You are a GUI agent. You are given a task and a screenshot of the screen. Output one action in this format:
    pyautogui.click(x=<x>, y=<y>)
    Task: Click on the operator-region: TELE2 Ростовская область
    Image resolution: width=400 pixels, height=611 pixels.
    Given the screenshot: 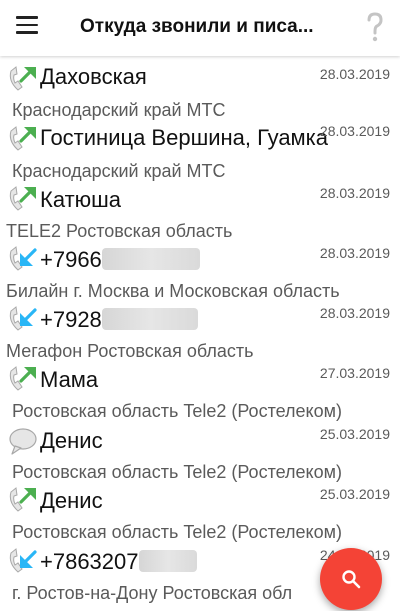 What is the action you would take?
    pyautogui.click(x=119, y=231)
    